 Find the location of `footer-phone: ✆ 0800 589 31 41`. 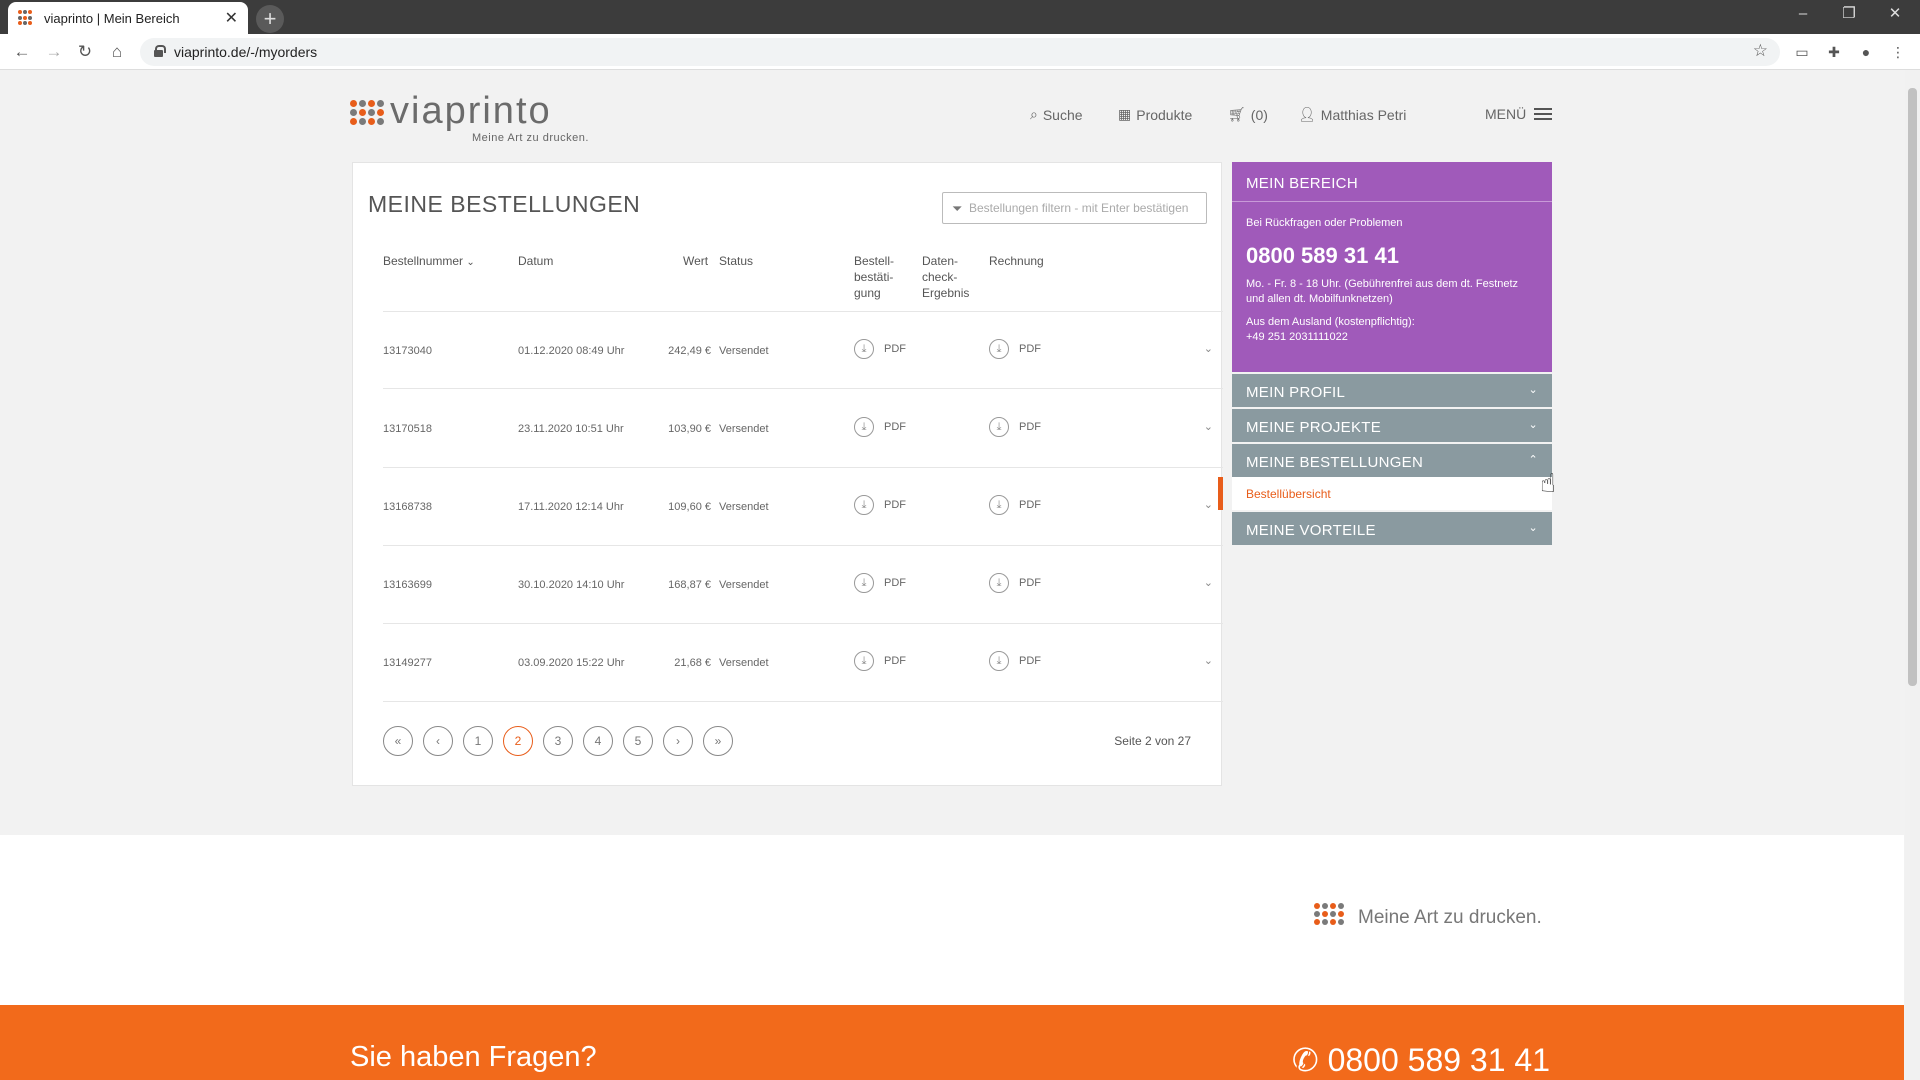

footer-phone: ✆ 0800 589 31 41 is located at coordinates (1421, 1060).